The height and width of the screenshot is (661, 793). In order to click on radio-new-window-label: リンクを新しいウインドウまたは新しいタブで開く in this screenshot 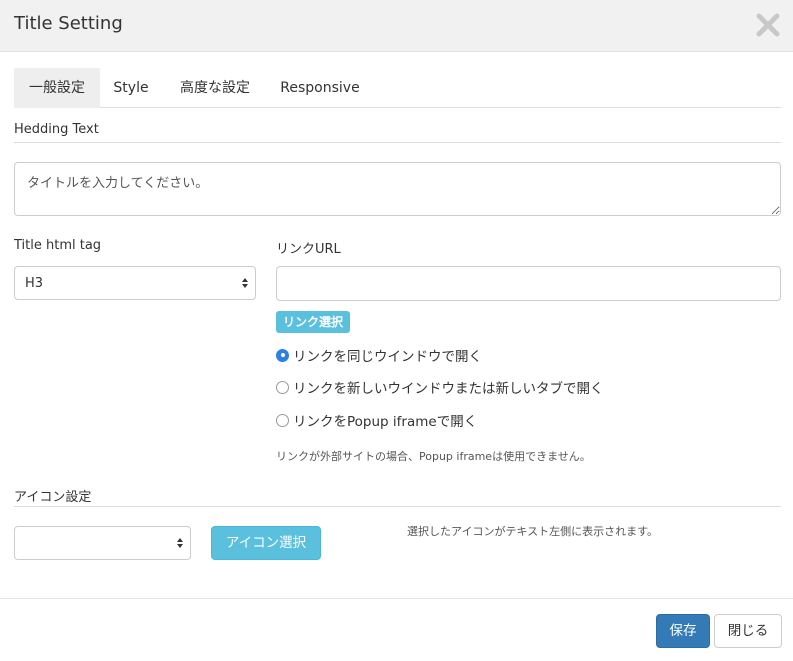, I will do `click(448, 389)`.